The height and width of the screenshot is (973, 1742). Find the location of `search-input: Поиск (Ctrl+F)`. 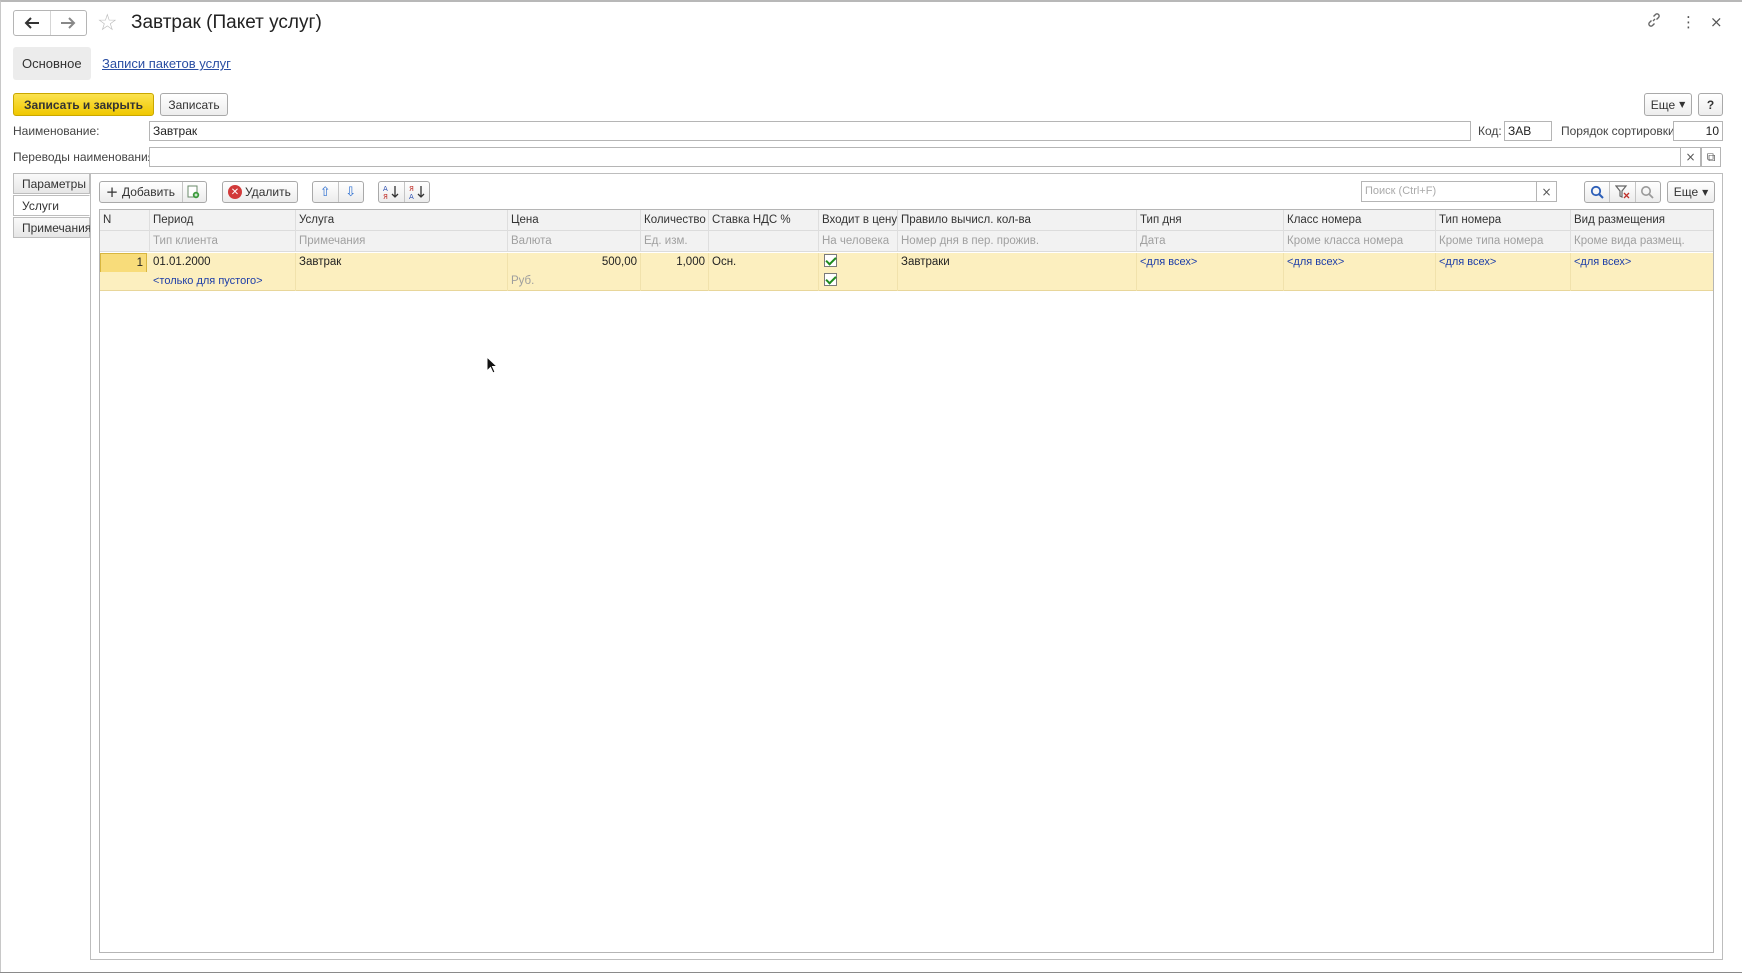

search-input: Поиск (Ctrl+F) is located at coordinates (1449, 191).